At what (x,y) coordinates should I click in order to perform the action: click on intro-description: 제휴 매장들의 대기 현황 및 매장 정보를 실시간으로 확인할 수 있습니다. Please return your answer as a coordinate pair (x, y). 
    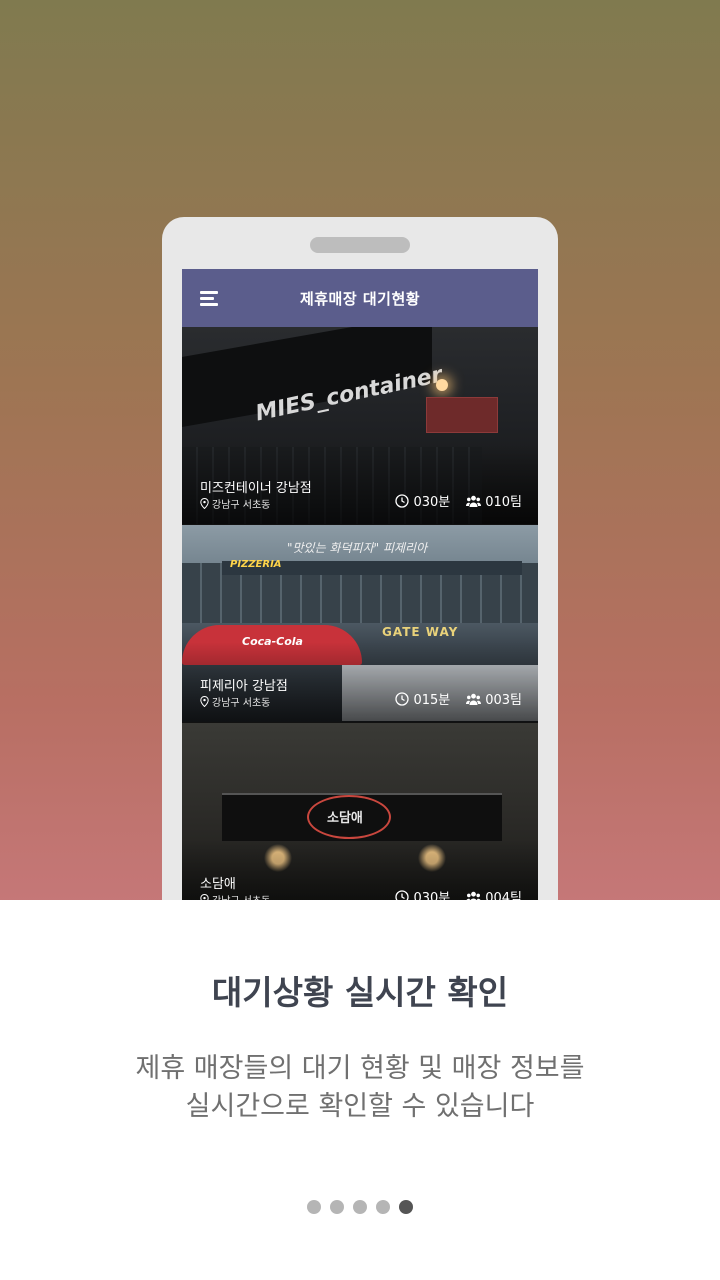
    Looking at the image, I should click on (360, 1088).